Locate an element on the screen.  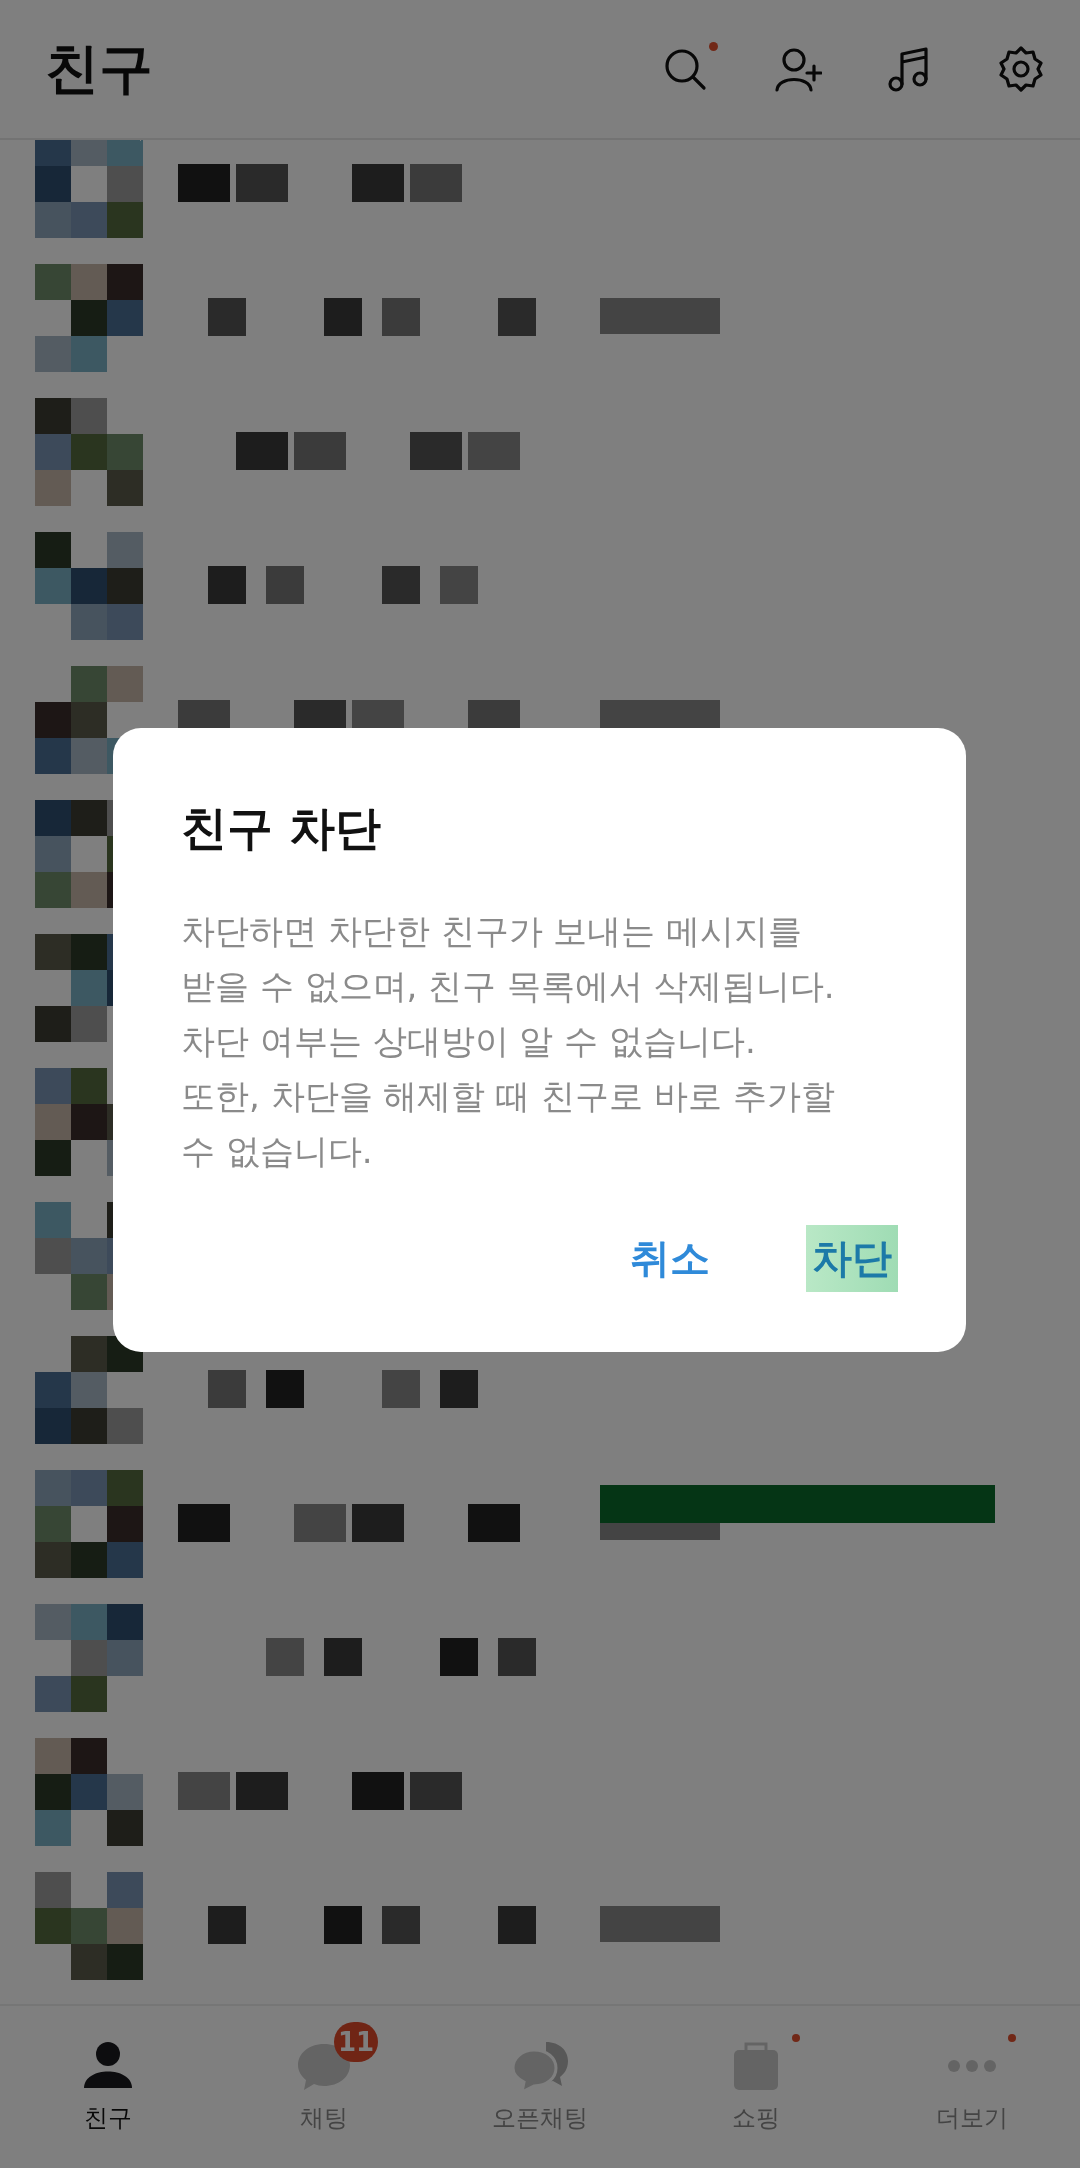
dialog-message: 차단하면 차단한 친구가 보내는 메시지를 받을 수 없으며, 친구 목록에서 삭제됩니다. 차단 여부는 상대방이 알 수 없습니다. 또한, 차단을 해제할 때 친구로 바로 추가할 수 없습니다. is located at coordinates (508, 1041).